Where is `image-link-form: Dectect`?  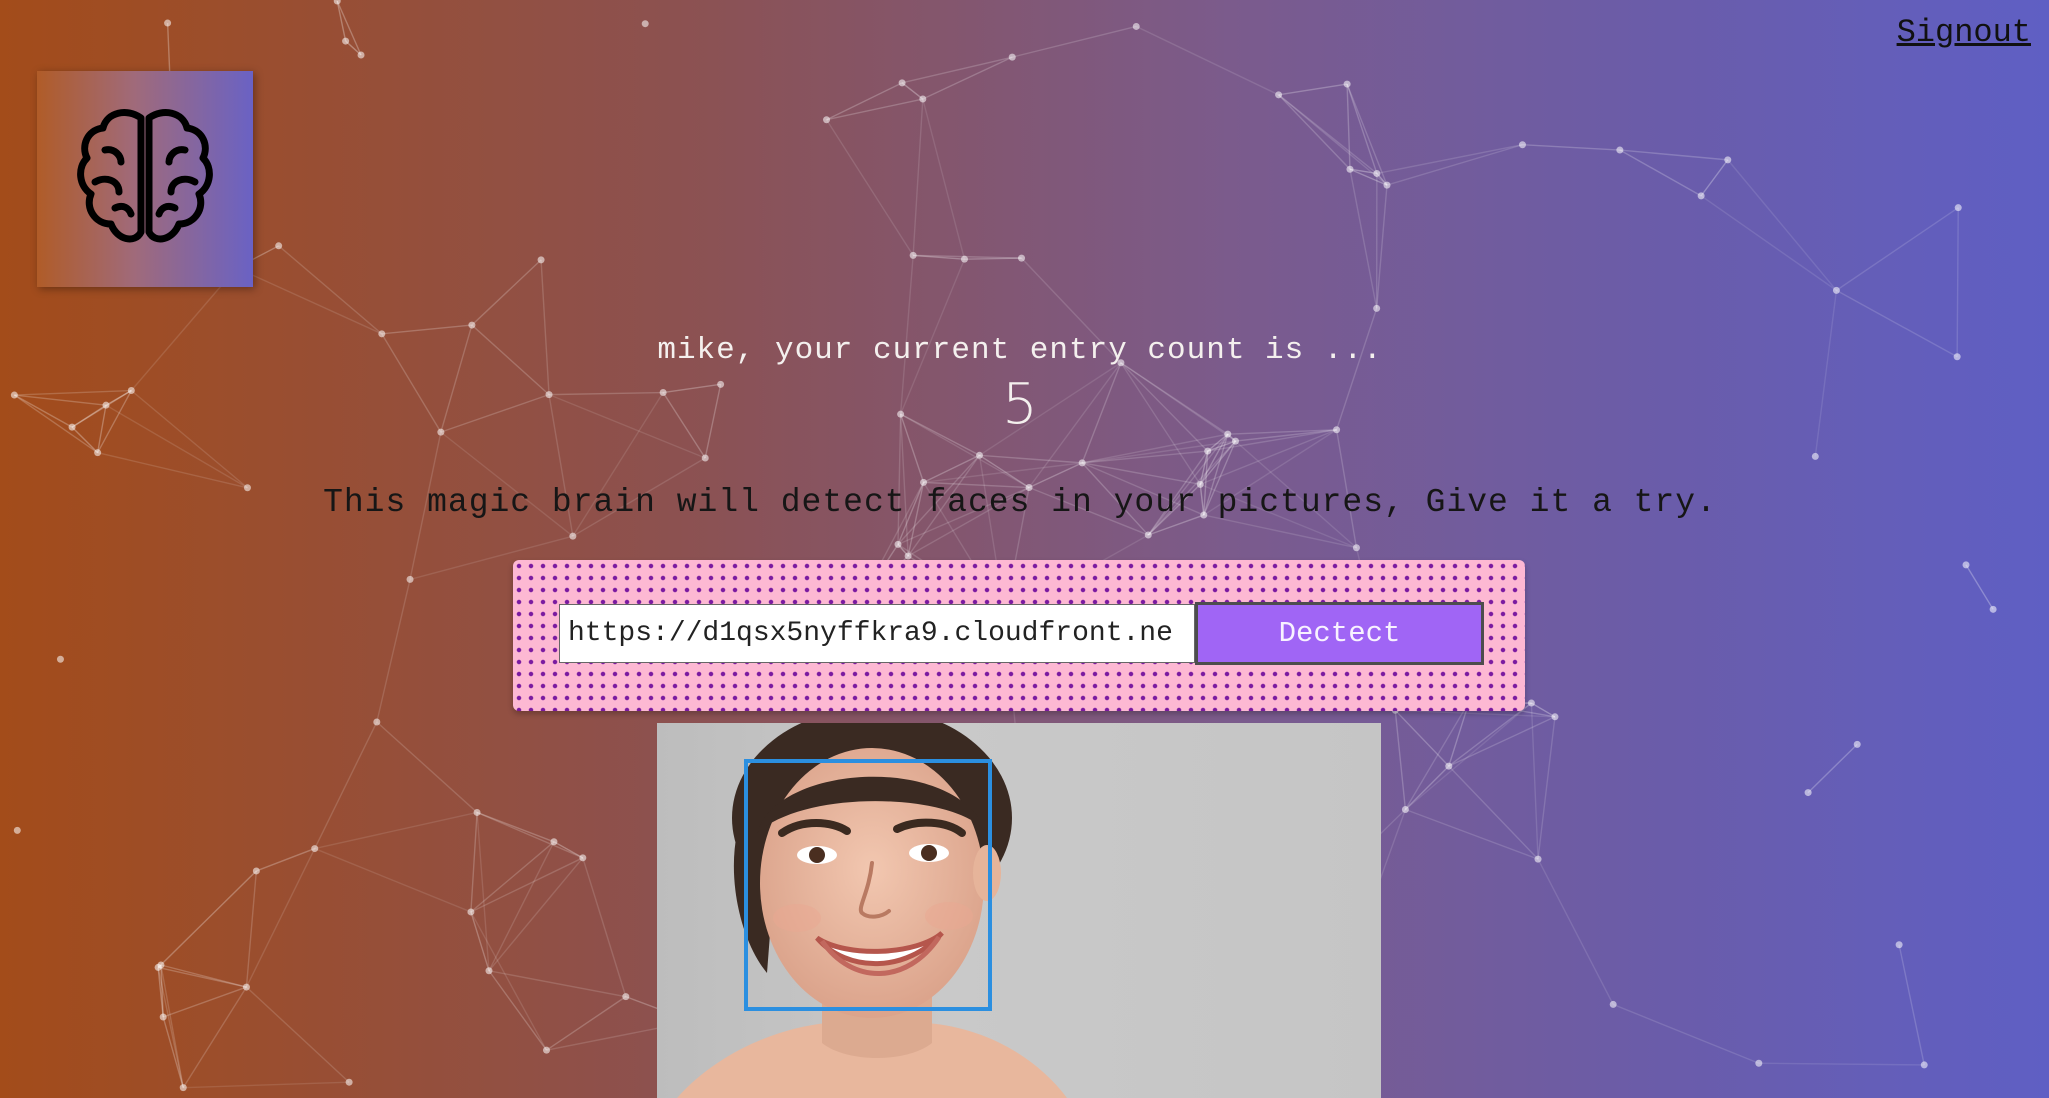 image-link-form: Dectect is located at coordinates (1019, 635).